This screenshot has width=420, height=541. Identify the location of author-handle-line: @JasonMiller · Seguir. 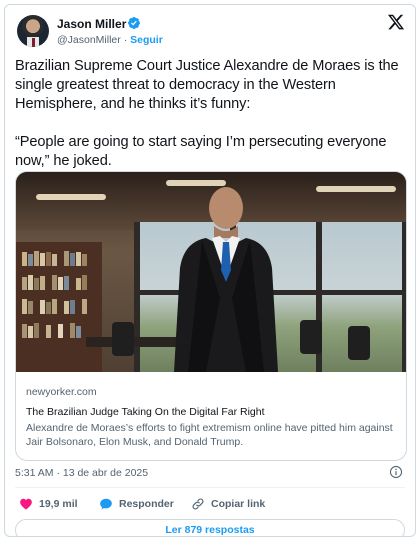
(110, 40).